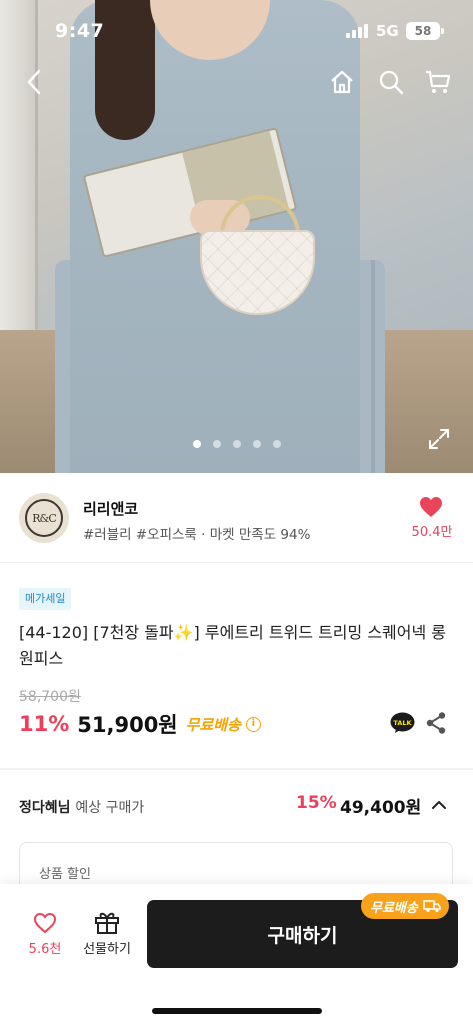 This screenshot has width=473, height=1024. Describe the element at coordinates (381, 808) in the screenshot. I see `member-price: 49,400원` at that location.